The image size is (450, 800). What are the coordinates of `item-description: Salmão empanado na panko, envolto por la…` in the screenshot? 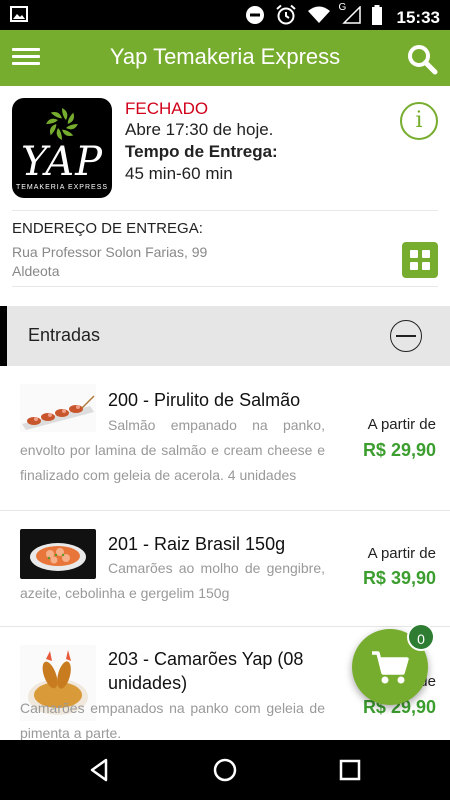 It's located at (172, 450).